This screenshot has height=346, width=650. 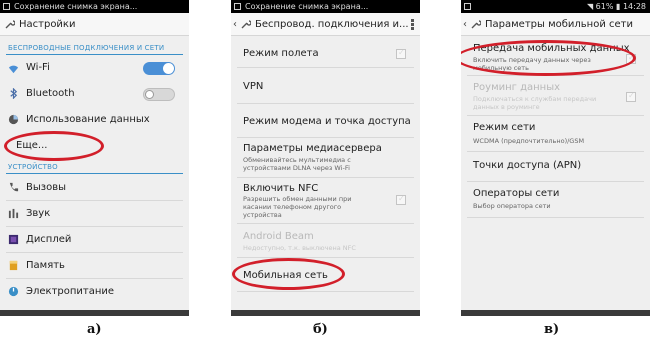 I want to click on calls-row: Вызовы, so click(x=94, y=189).